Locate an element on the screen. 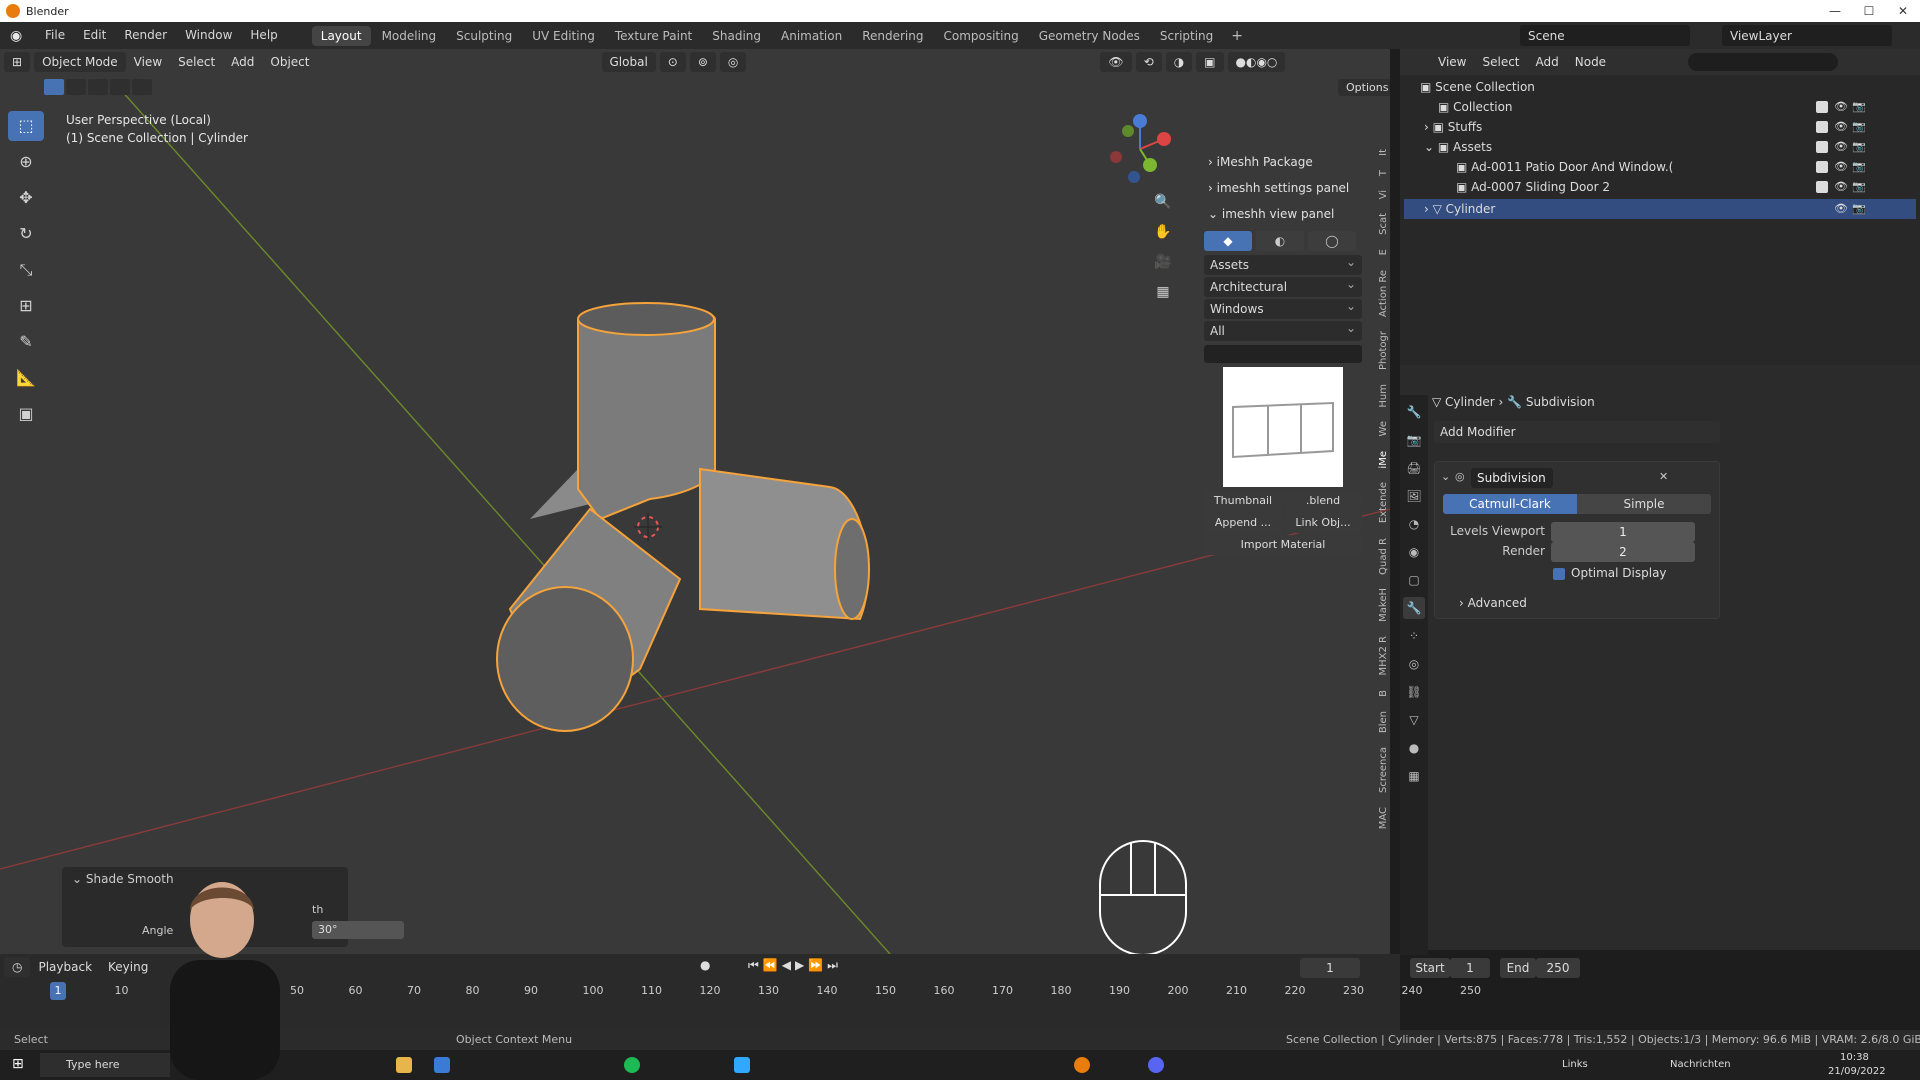 Image resolution: width=1920 pixels, height=1080 pixels. taskbar-search-input: Type here is located at coordinates (105, 1065).